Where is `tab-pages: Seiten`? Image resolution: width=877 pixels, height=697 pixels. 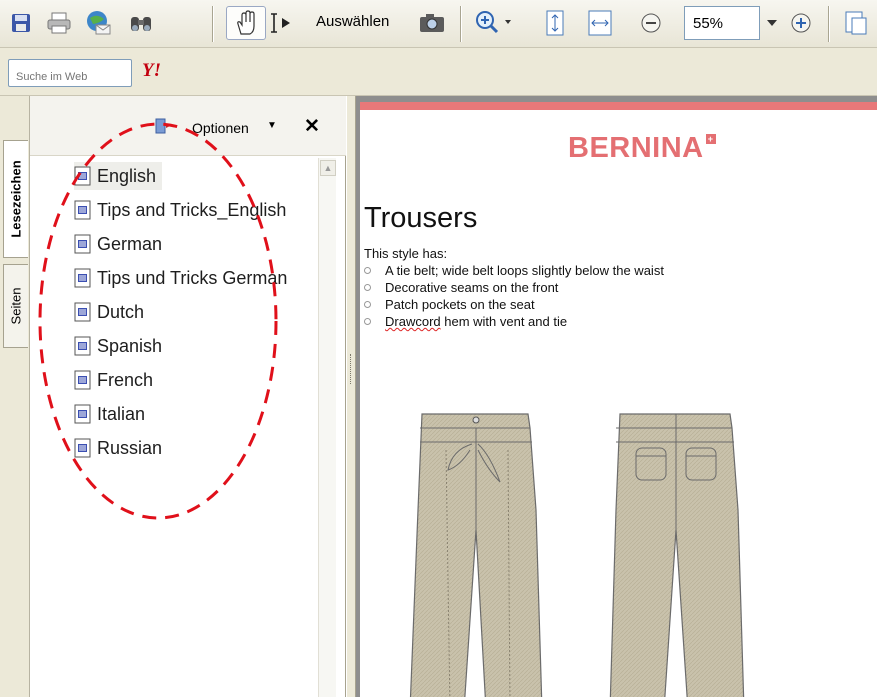 tab-pages: Seiten is located at coordinates (15, 306).